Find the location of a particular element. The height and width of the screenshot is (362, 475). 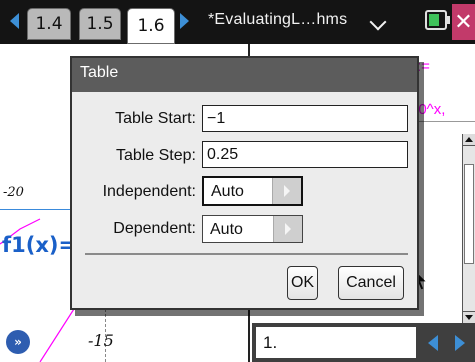

right-arrow-icon is located at coordinates (460, 343).